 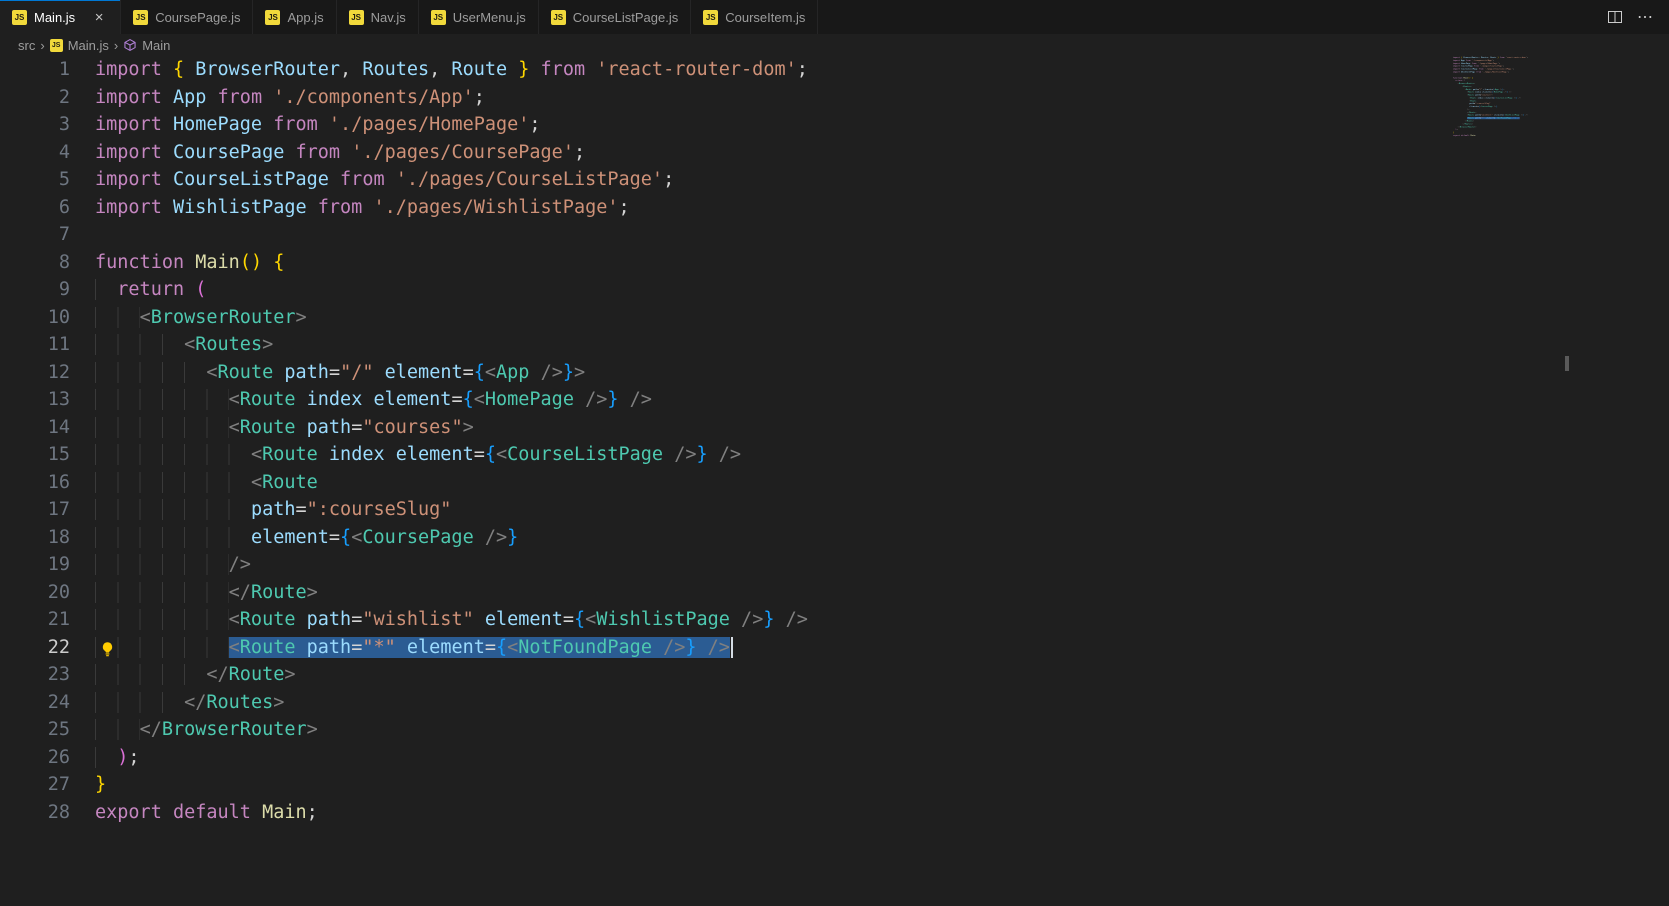 What do you see at coordinates (834, 730) in the screenshot?
I see `code-line-25: 25 </BrowserRouter>` at bounding box center [834, 730].